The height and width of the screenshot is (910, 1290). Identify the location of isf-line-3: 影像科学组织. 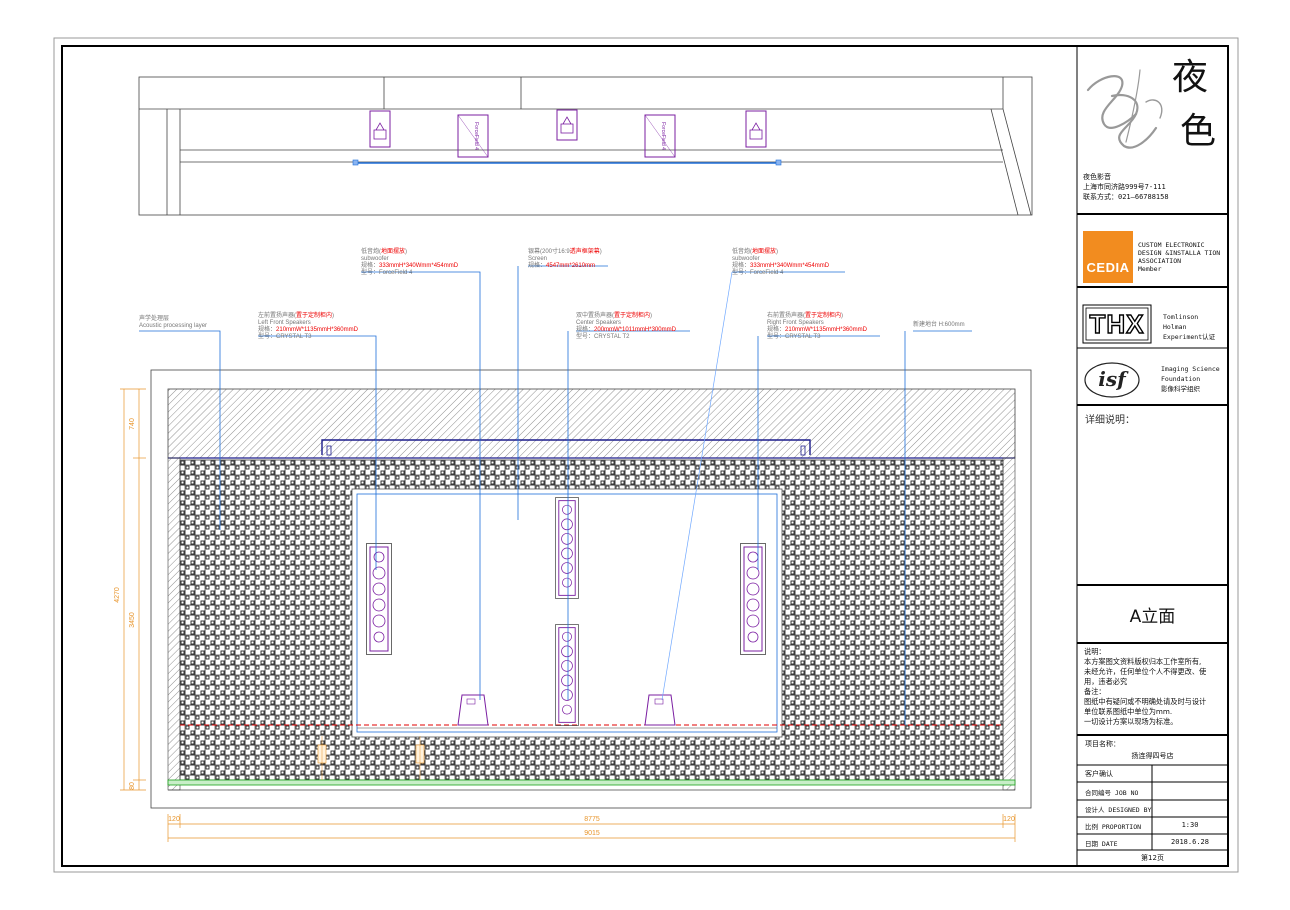
(1180, 389).